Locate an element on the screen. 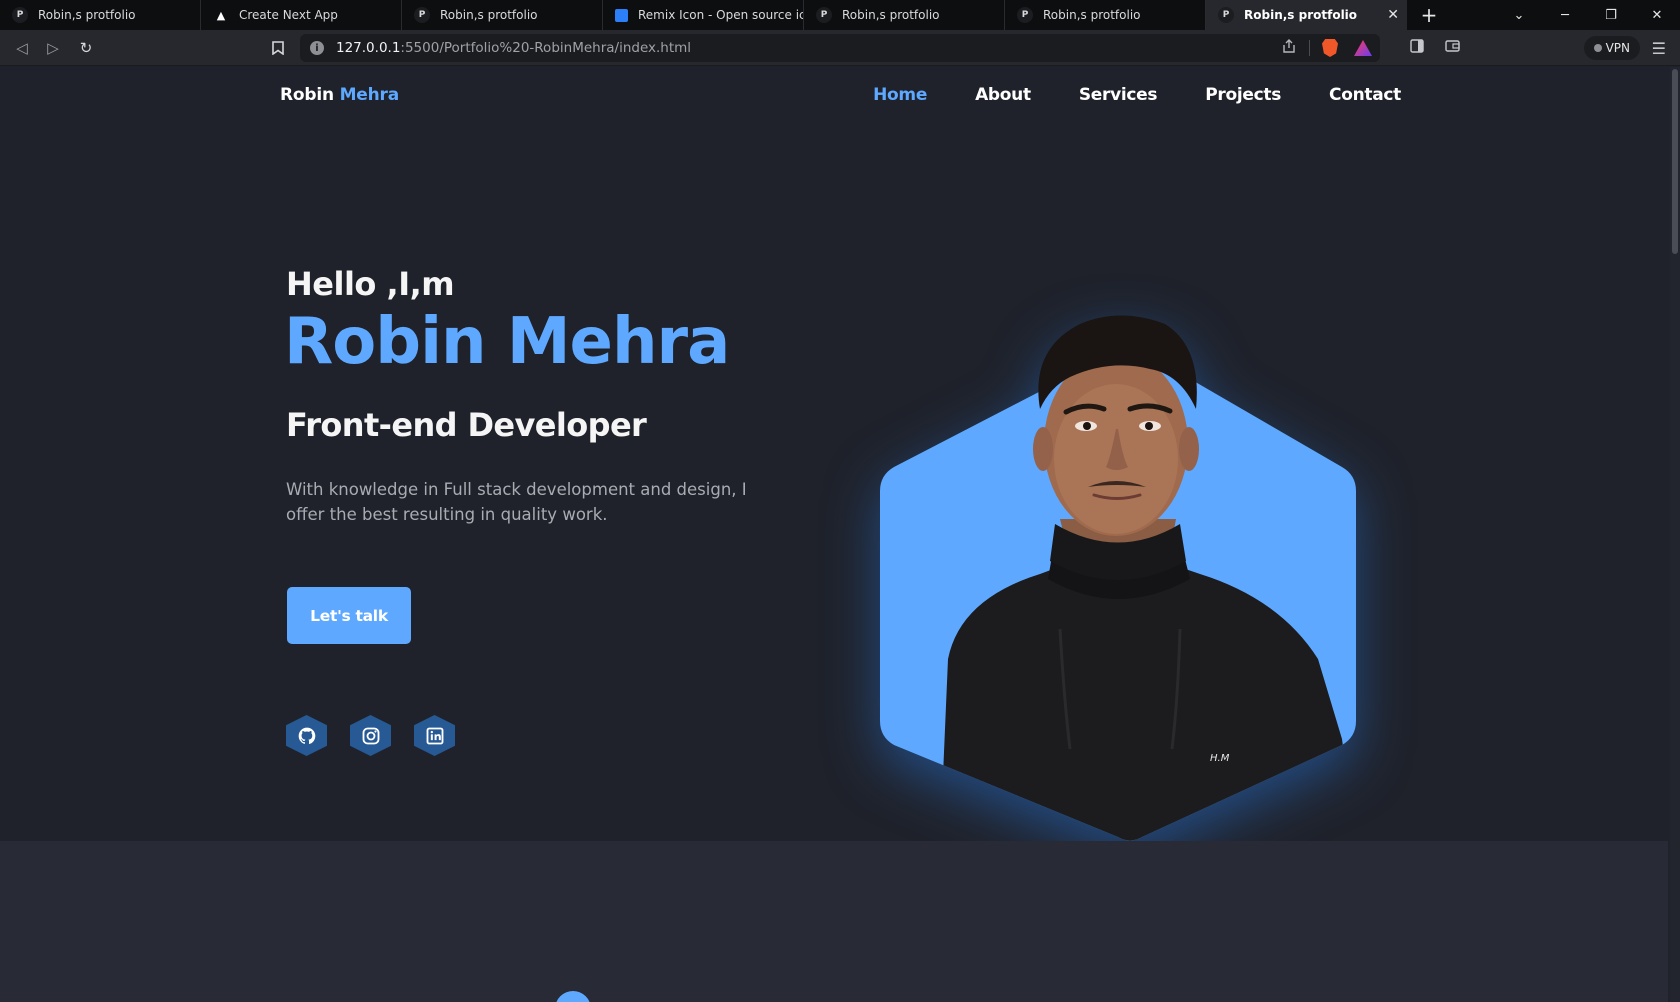 The width and height of the screenshot is (1680, 1002). browser-tab: Remix Icon - Open source icon is located at coordinates (703, 15).